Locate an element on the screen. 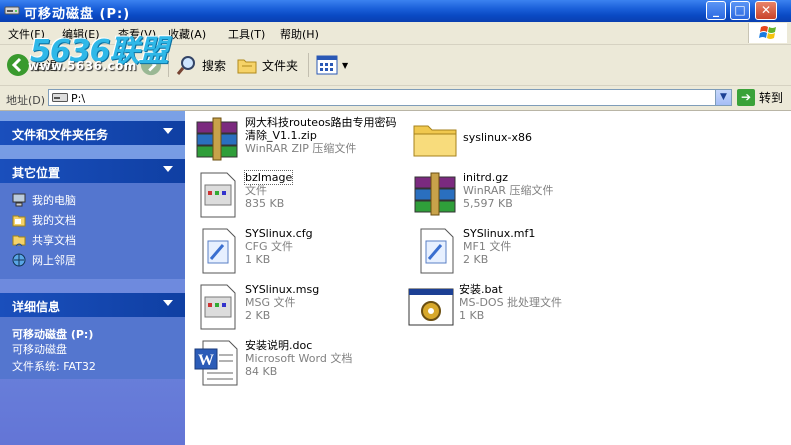  window-title: 可移动磁盘 (P:) is located at coordinates (77, 14).